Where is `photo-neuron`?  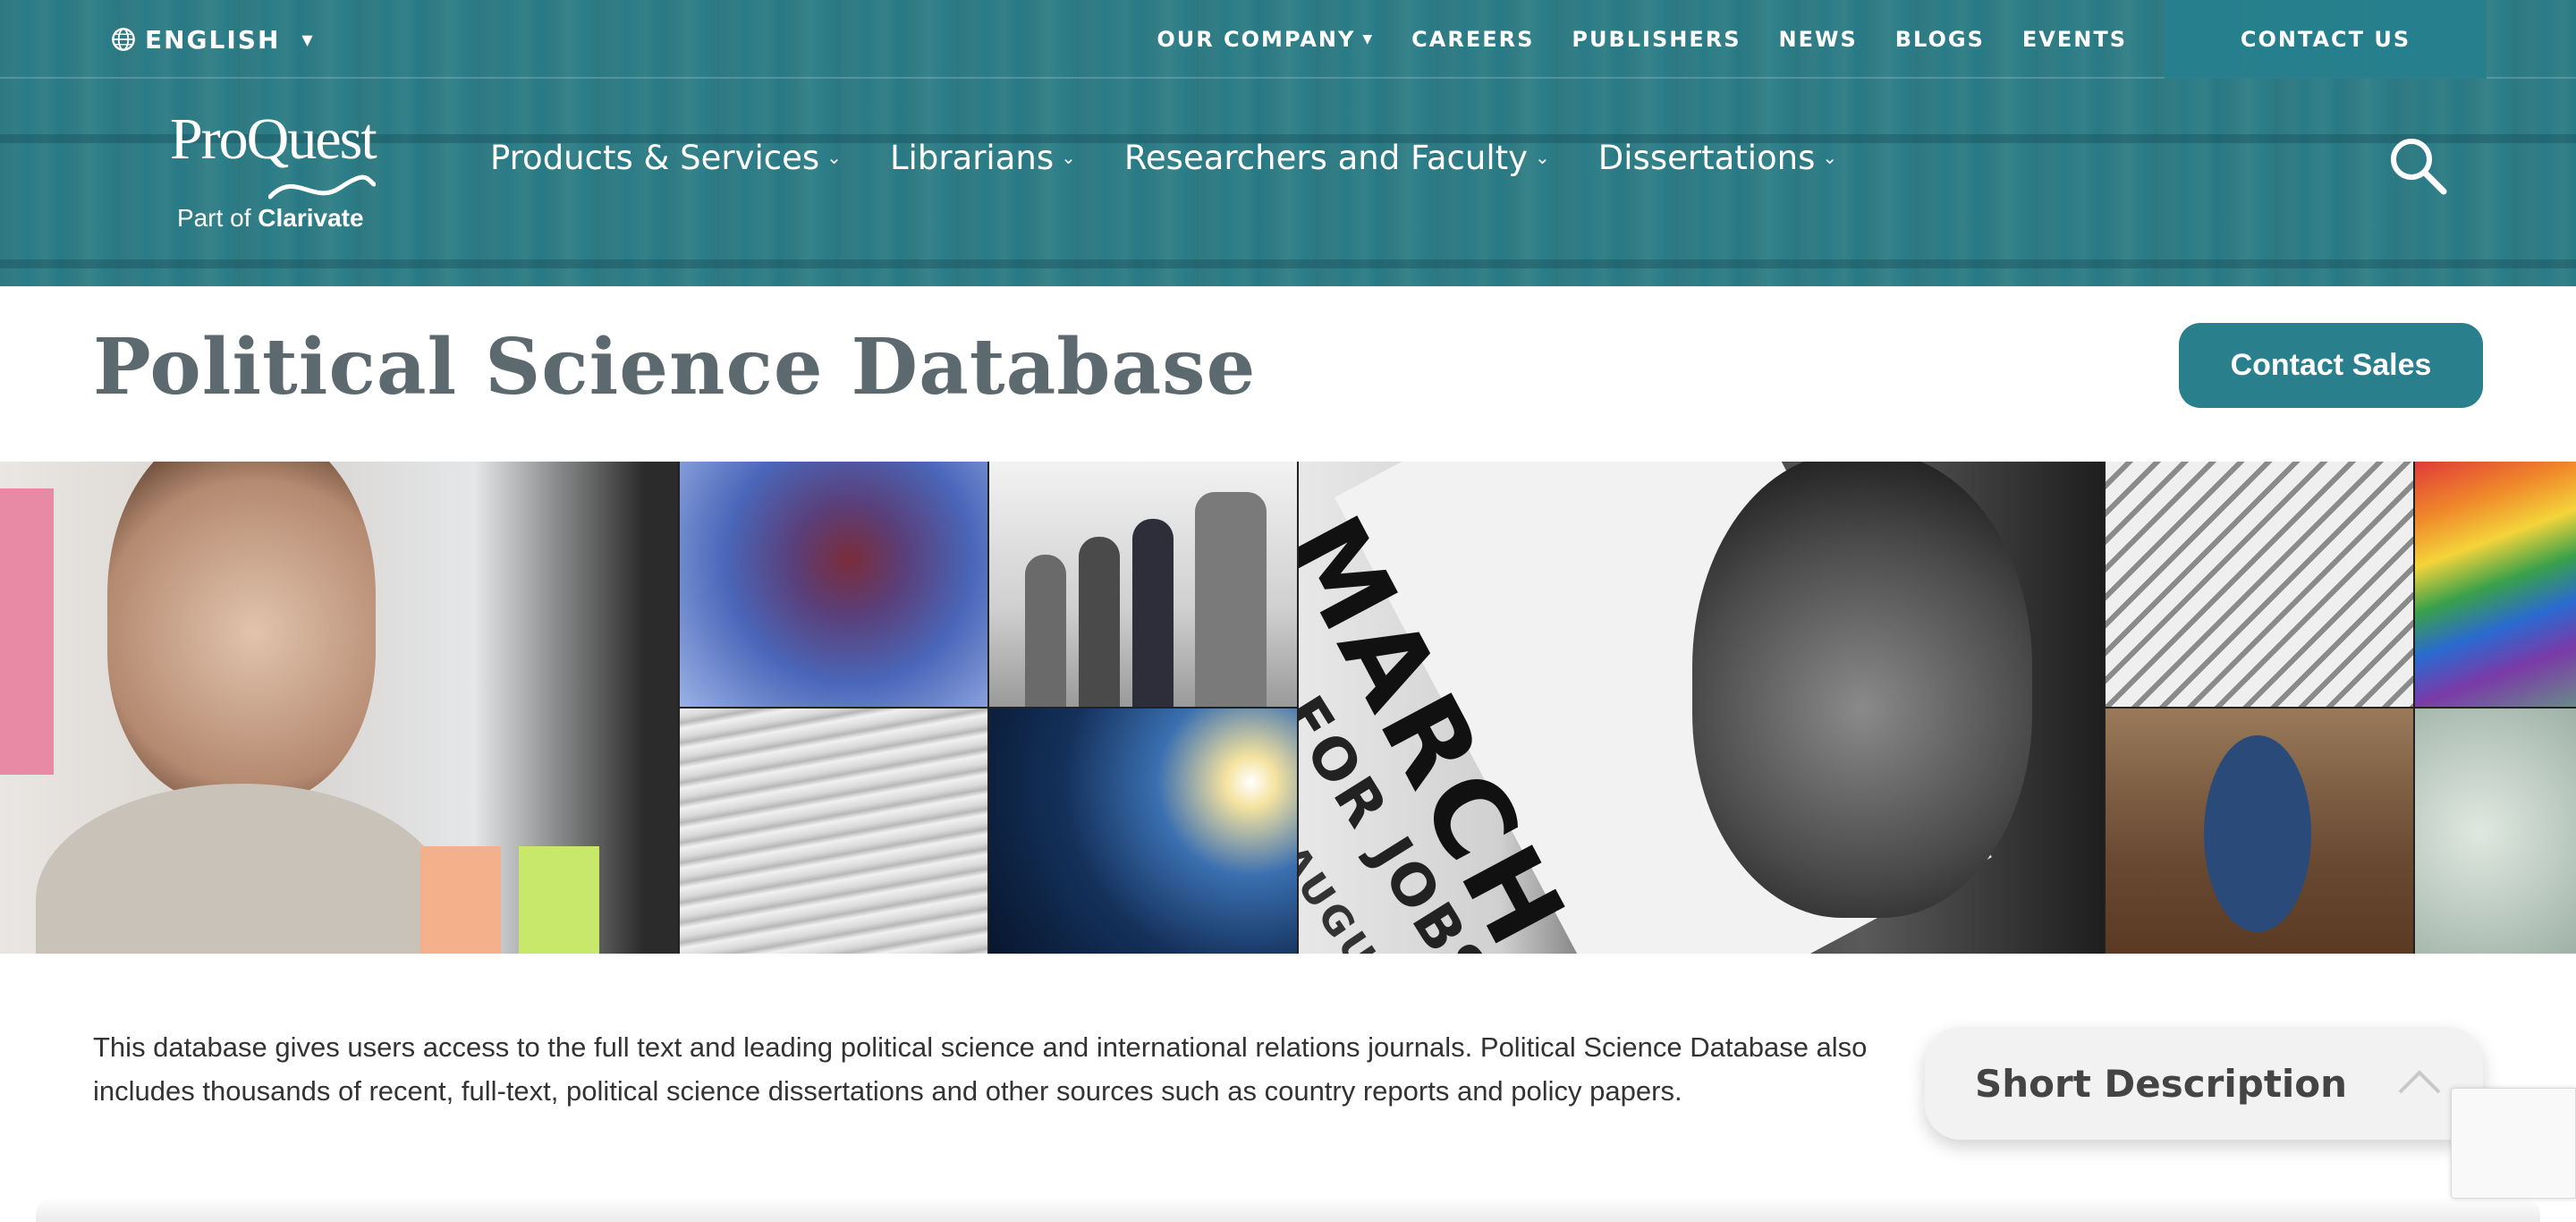
photo-neuron is located at coordinates (833, 584).